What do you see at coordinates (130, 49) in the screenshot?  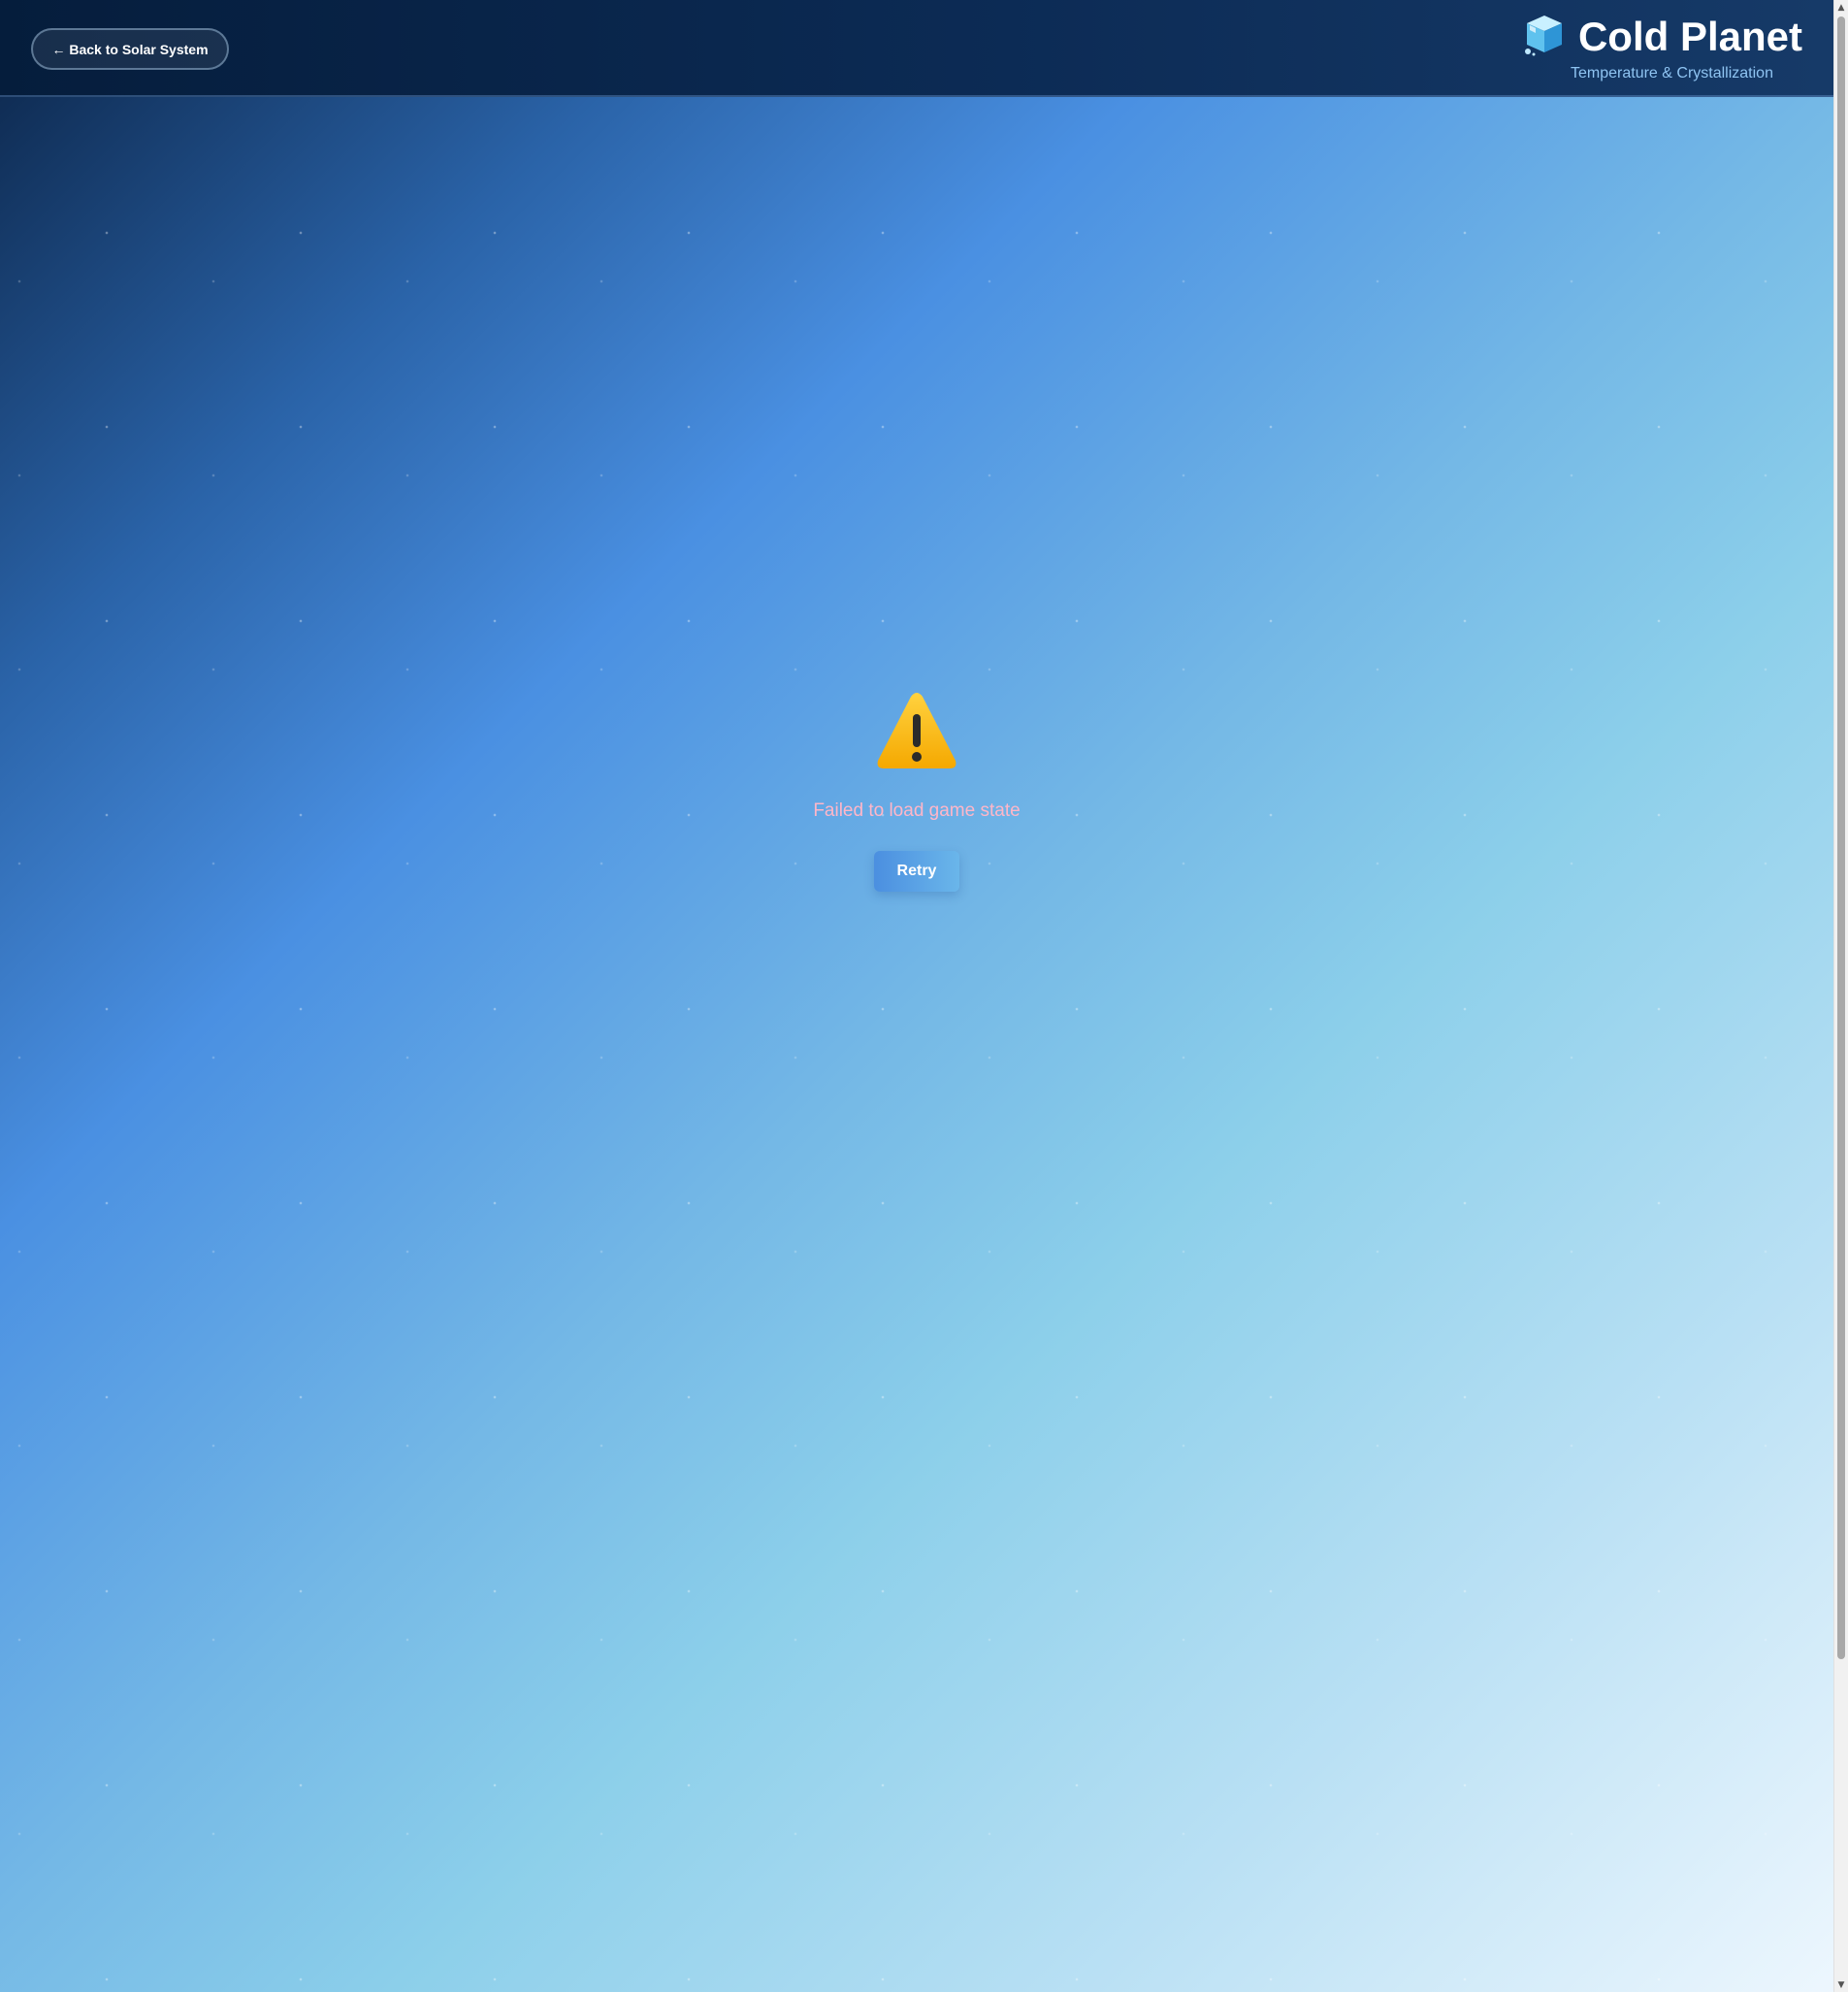 I see `back-to-solar-system-button: ← Back to Solar System` at bounding box center [130, 49].